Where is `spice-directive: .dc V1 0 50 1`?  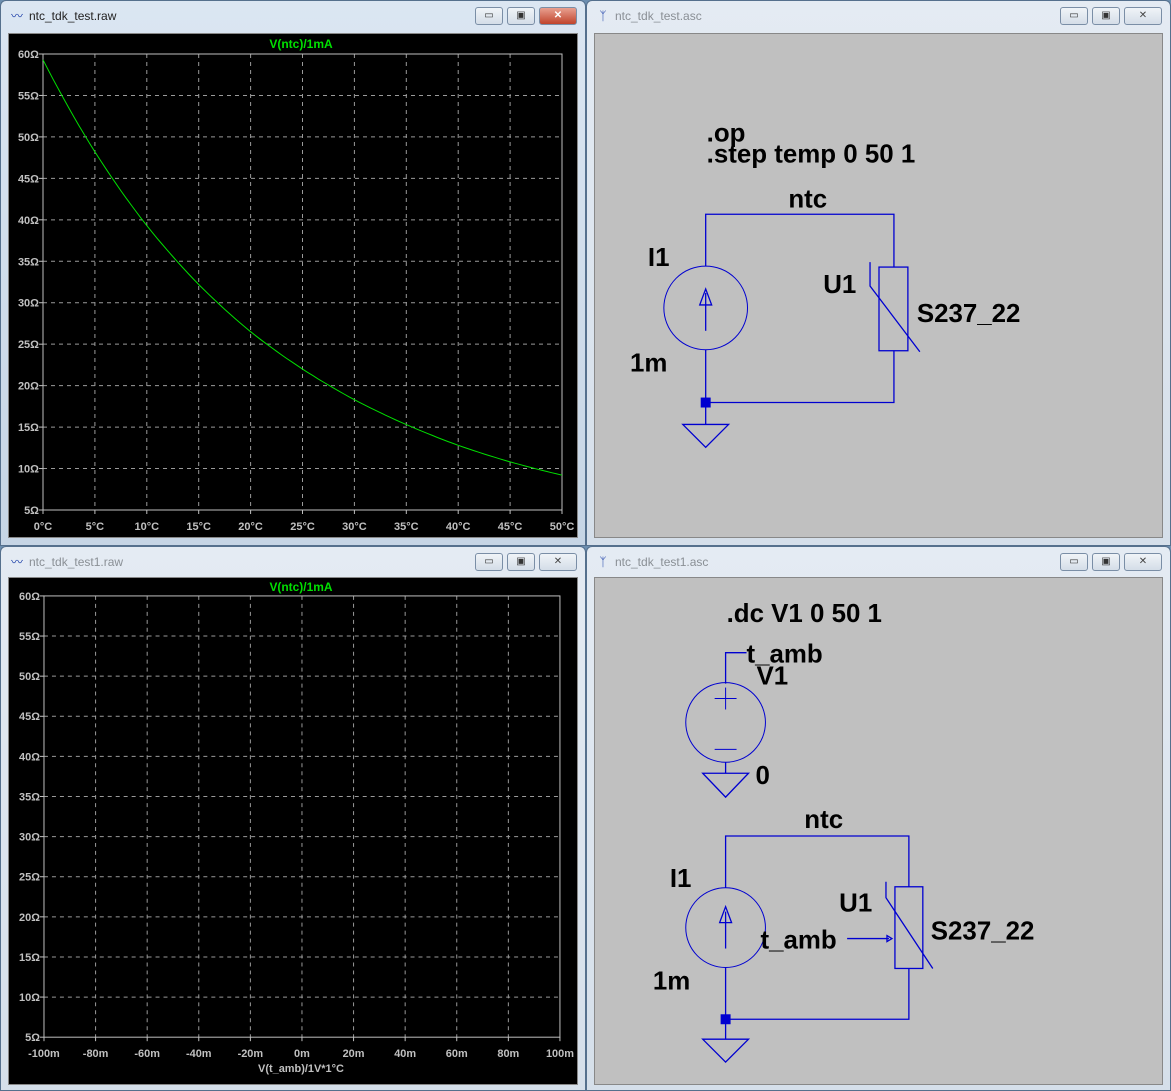 spice-directive: .dc V1 0 50 1 is located at coordinates (804, 614).